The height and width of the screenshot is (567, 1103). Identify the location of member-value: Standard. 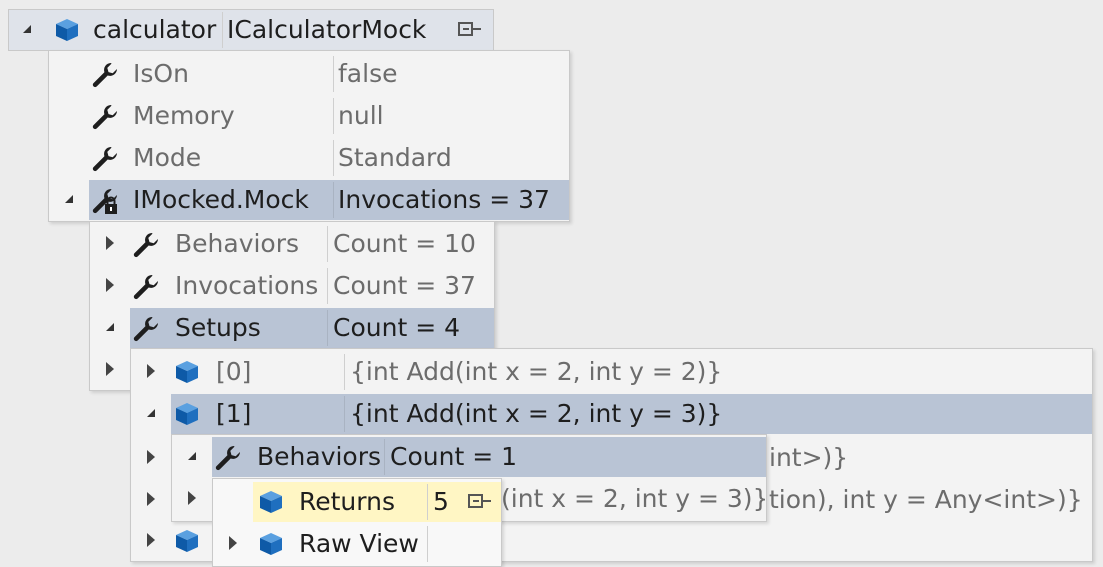
(395, 157).